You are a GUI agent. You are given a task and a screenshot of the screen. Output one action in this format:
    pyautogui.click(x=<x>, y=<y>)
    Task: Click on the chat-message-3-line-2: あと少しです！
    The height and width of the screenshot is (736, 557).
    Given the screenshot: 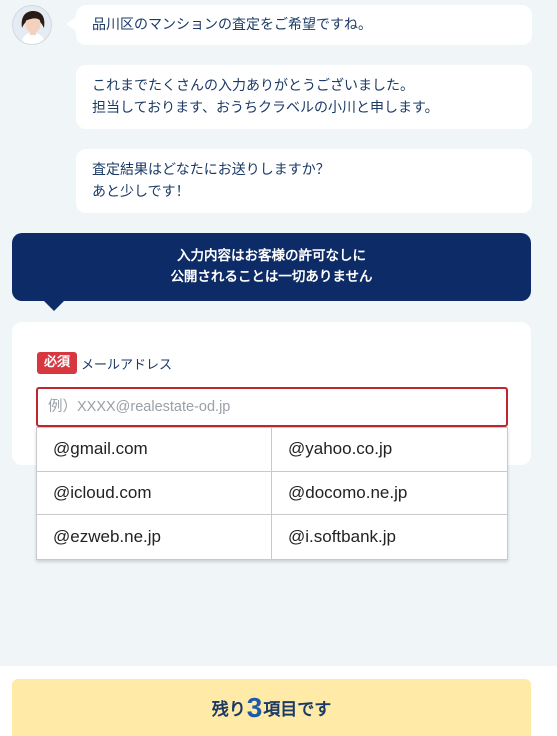 What is the action you would take?
    pyautogui.click(x=141, y=192)
    